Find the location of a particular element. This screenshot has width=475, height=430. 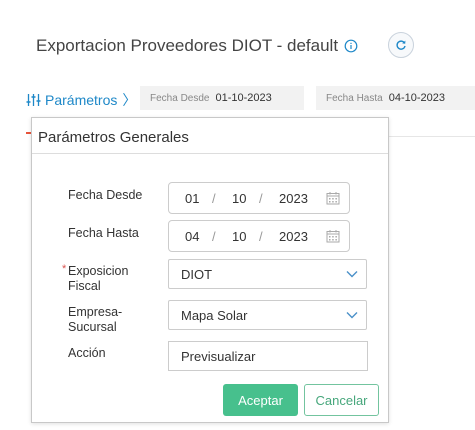

chevron-right-icon: 〉 is located at coordinates (129, 100).